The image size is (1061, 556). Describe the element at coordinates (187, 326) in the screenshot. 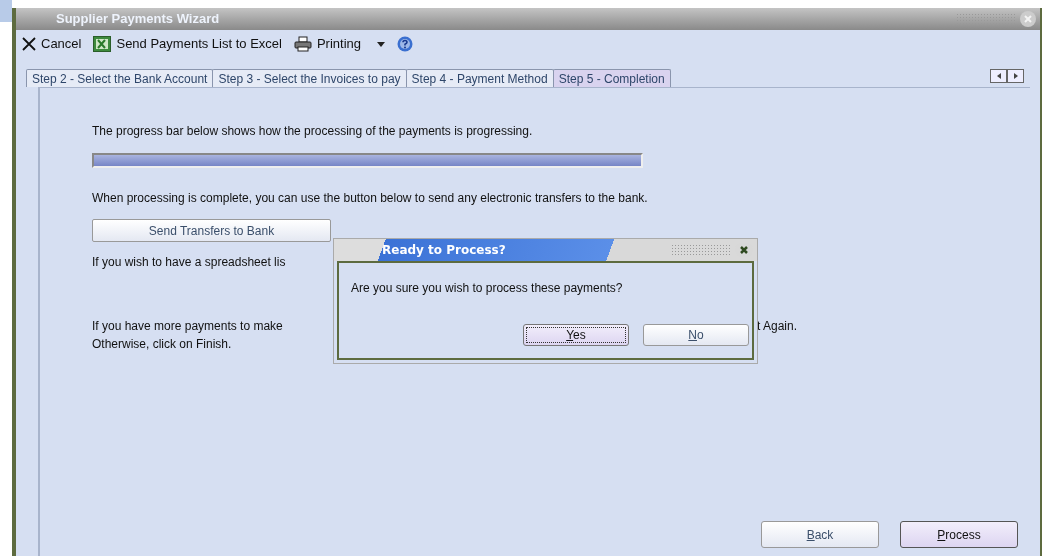

I see `instruction-text: If you have more payments to make` at that location.